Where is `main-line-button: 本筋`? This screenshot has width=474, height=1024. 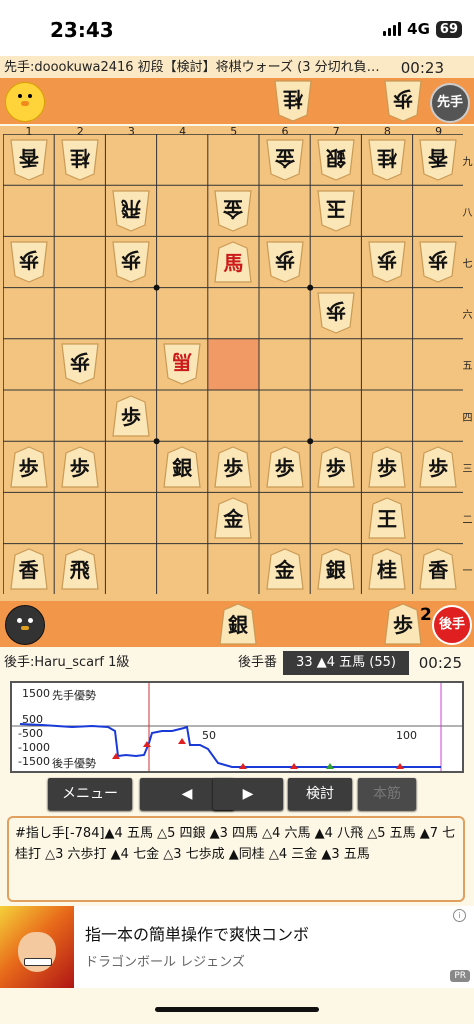 main-line-button: 本筋 is located at coordinates (387, 794).